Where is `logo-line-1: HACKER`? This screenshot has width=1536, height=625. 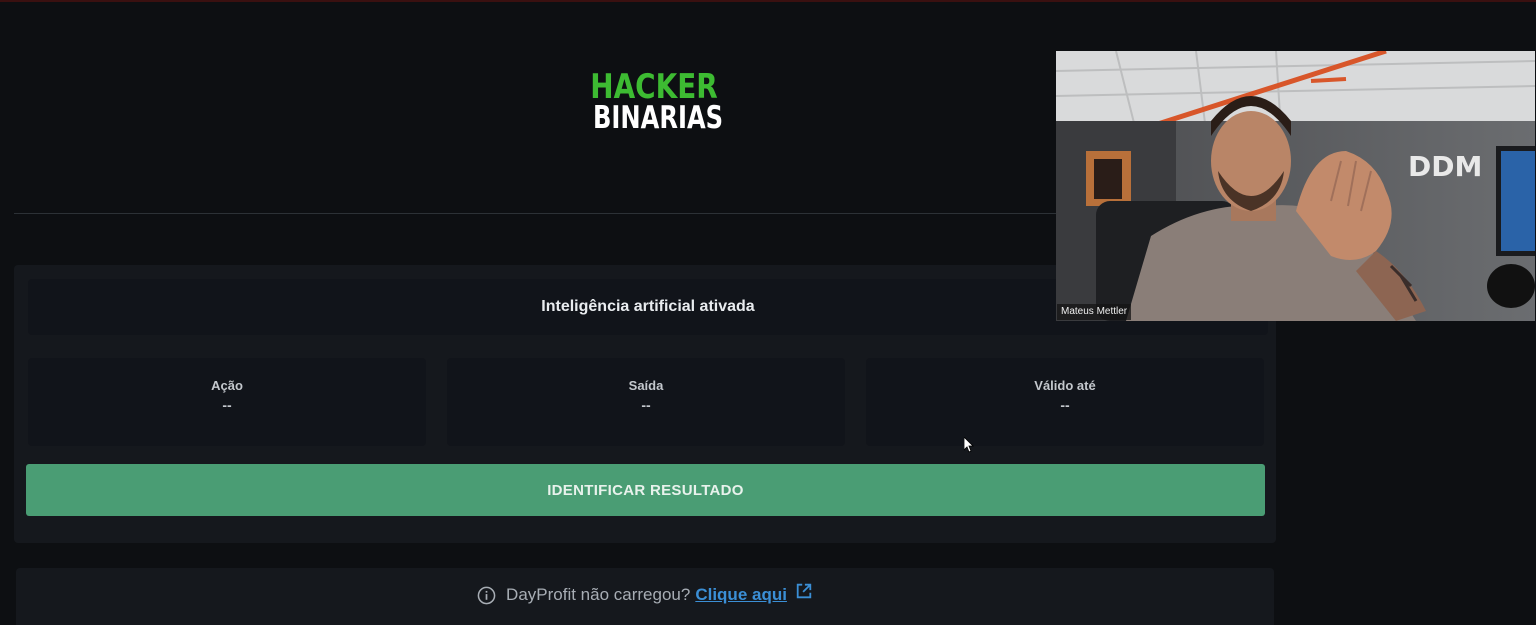
logo-line-1: HACKER is located at coordinates (654, 87).